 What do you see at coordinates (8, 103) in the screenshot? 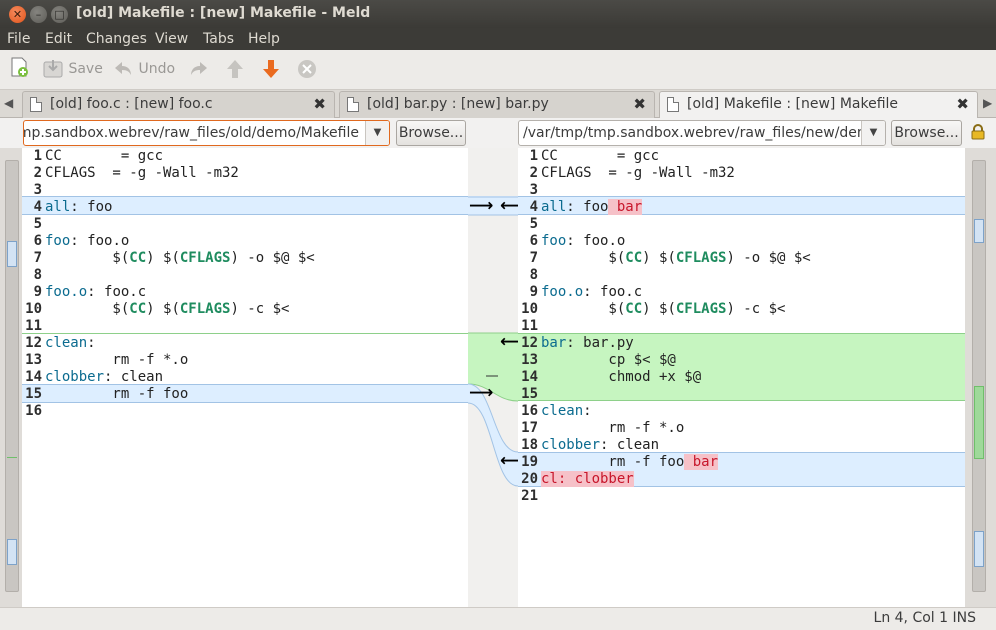
I see `tab-scroll-left-icon: ◀` at bounding box center [8, 103].